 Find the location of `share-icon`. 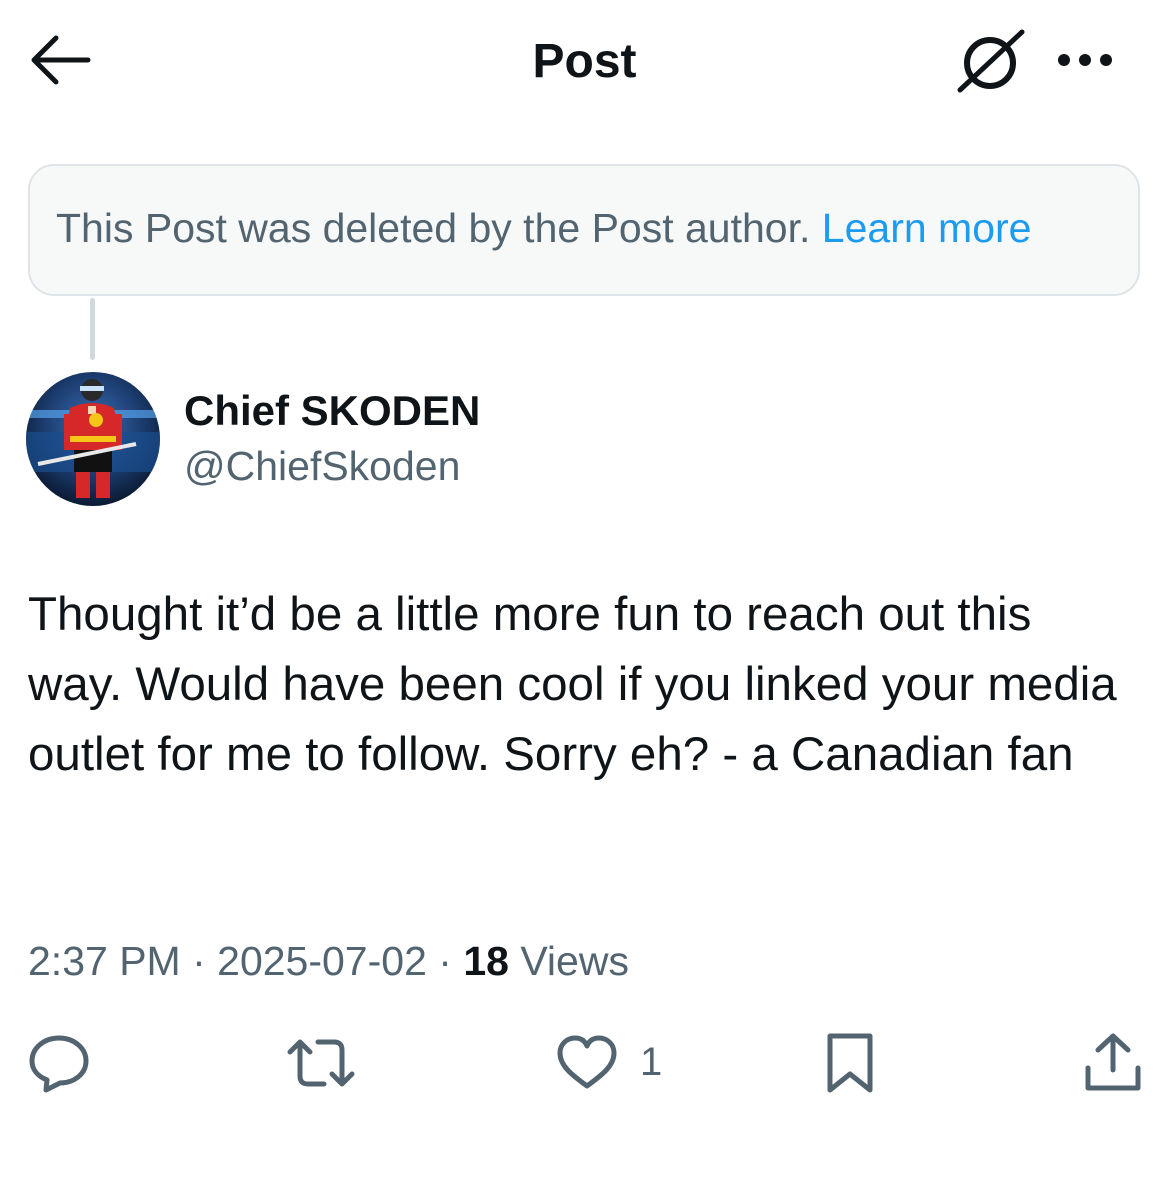

share-icon is located at coordinates (1113, 1062).